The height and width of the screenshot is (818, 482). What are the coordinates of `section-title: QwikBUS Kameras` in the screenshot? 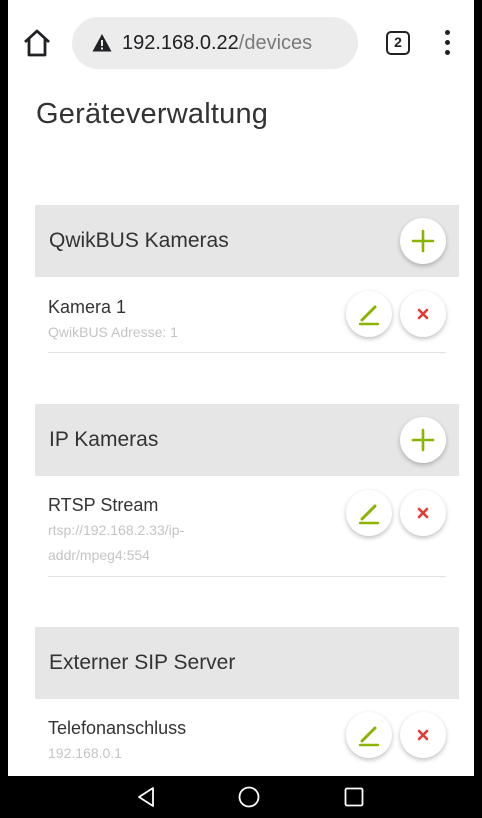 It's located at (139, 240).